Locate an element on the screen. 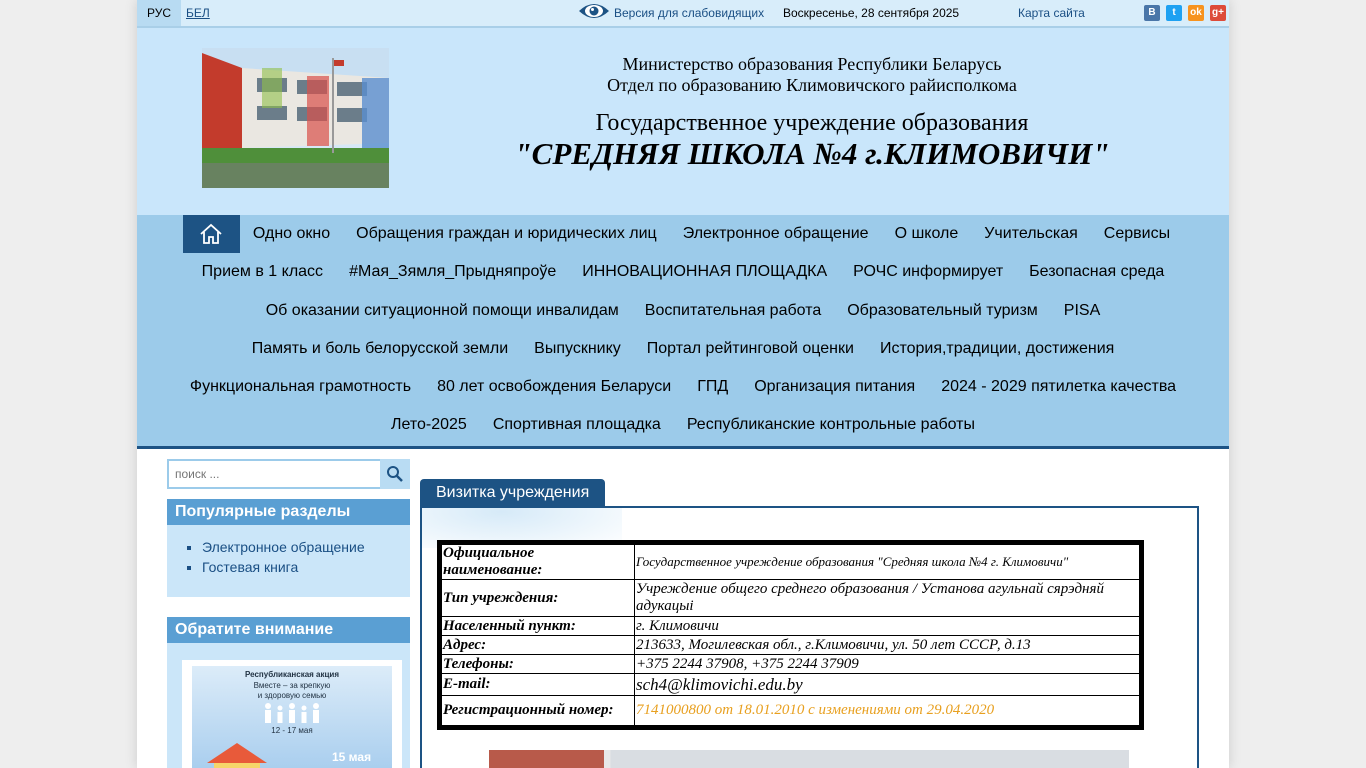 The width and height of the screenshot is (1366, 768). banner-dates: 12 - 17 мая is located at coordinates (292, 730).